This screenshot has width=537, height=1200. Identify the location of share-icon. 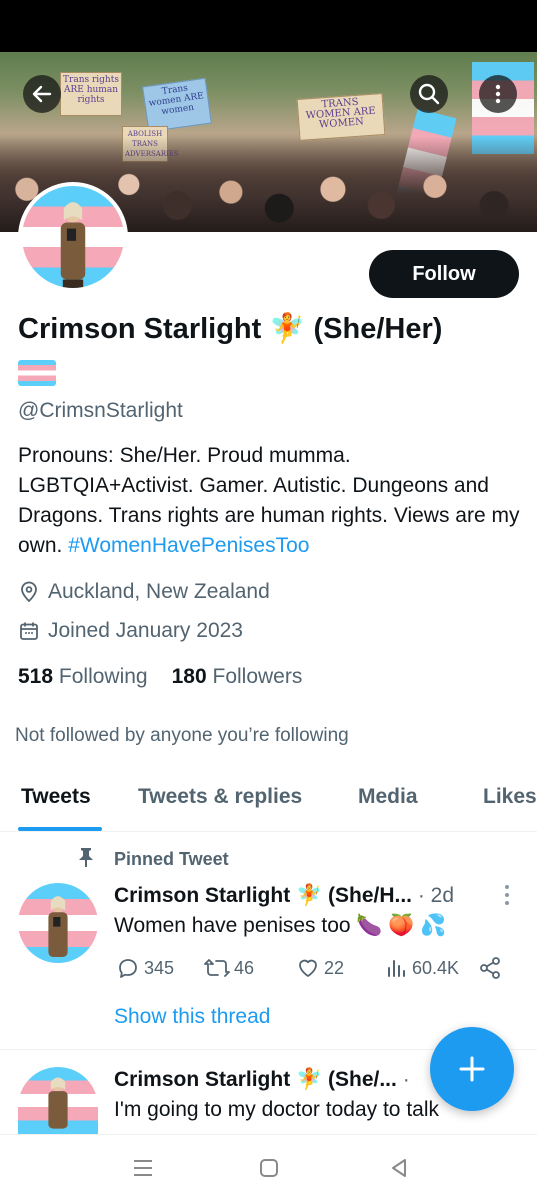
(490, 968).